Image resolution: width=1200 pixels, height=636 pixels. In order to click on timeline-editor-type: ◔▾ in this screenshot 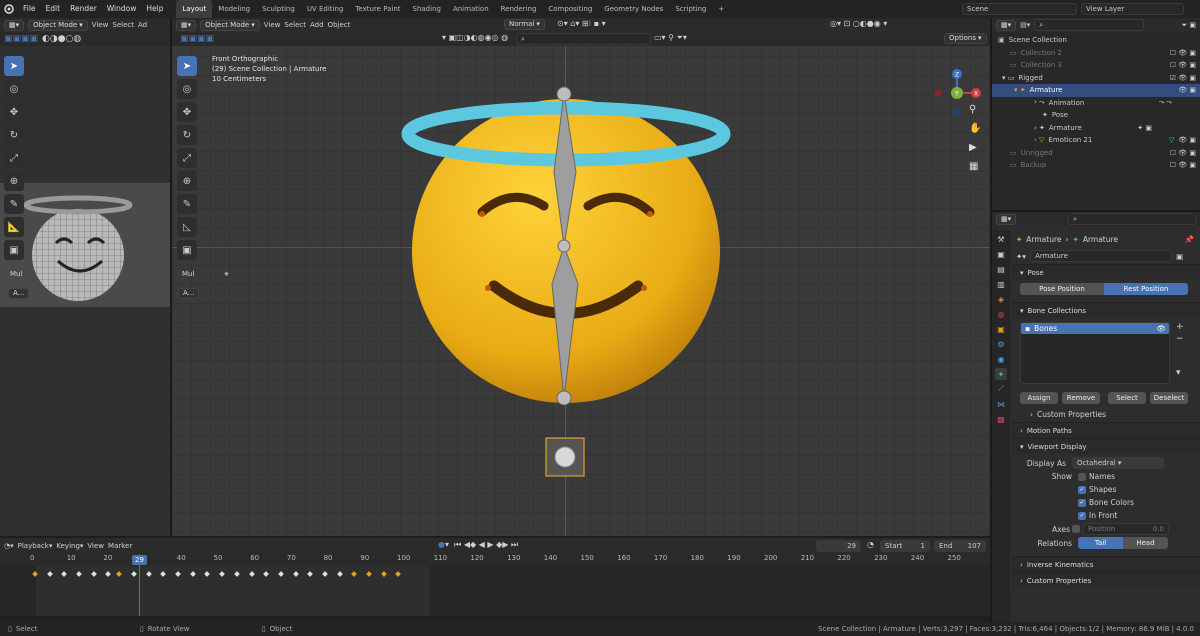, I will do `click(9, 546)`.